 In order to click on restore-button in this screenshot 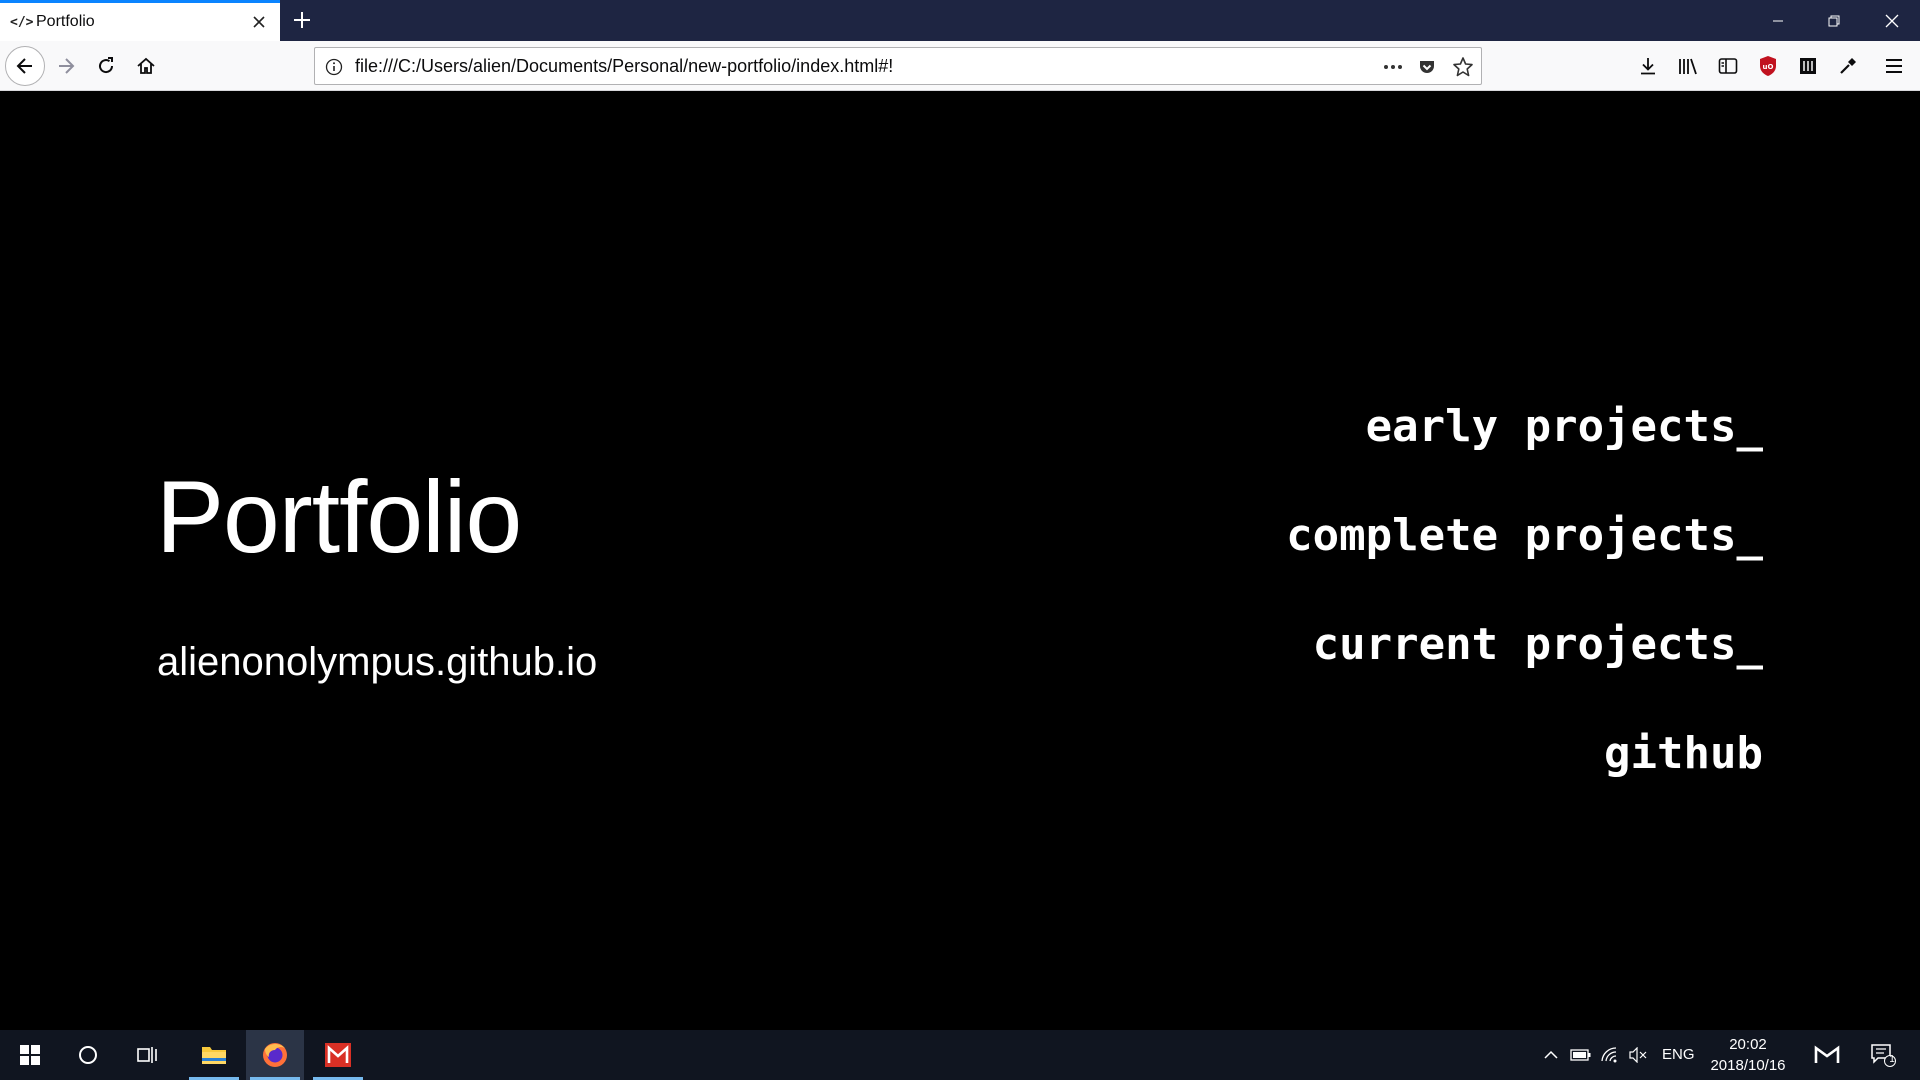, I will do `click(1834, 20)`.